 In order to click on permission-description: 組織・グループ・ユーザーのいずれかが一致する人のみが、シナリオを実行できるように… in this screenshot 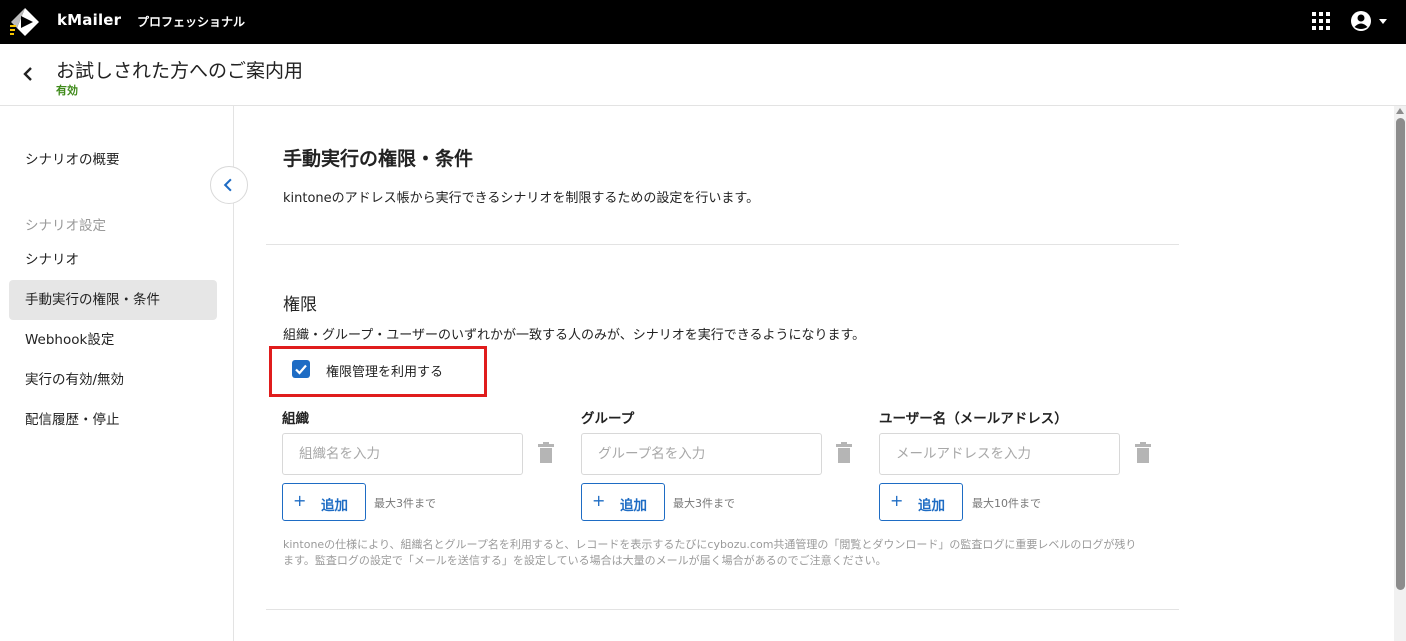, I will do `click(574, 335)`.